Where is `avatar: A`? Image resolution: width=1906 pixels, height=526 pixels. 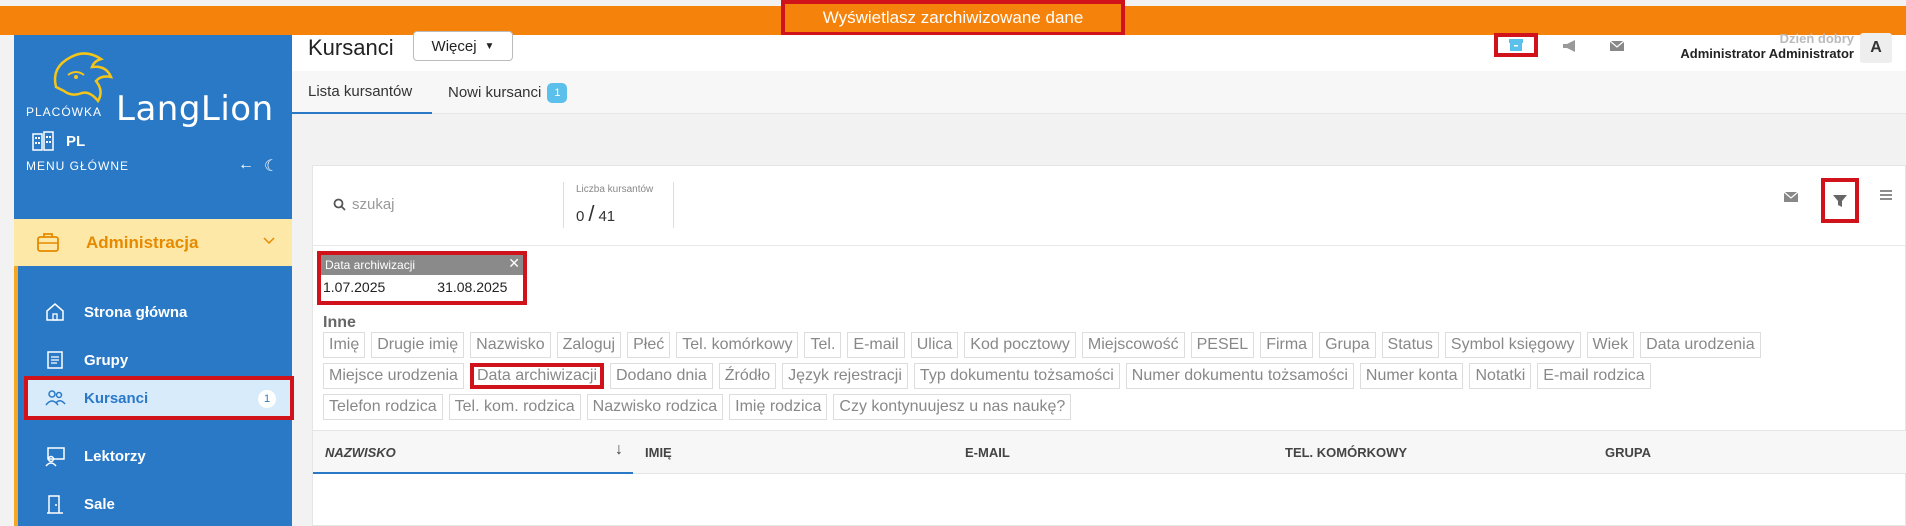 avatar: A is located at coordinates (1876, 48).